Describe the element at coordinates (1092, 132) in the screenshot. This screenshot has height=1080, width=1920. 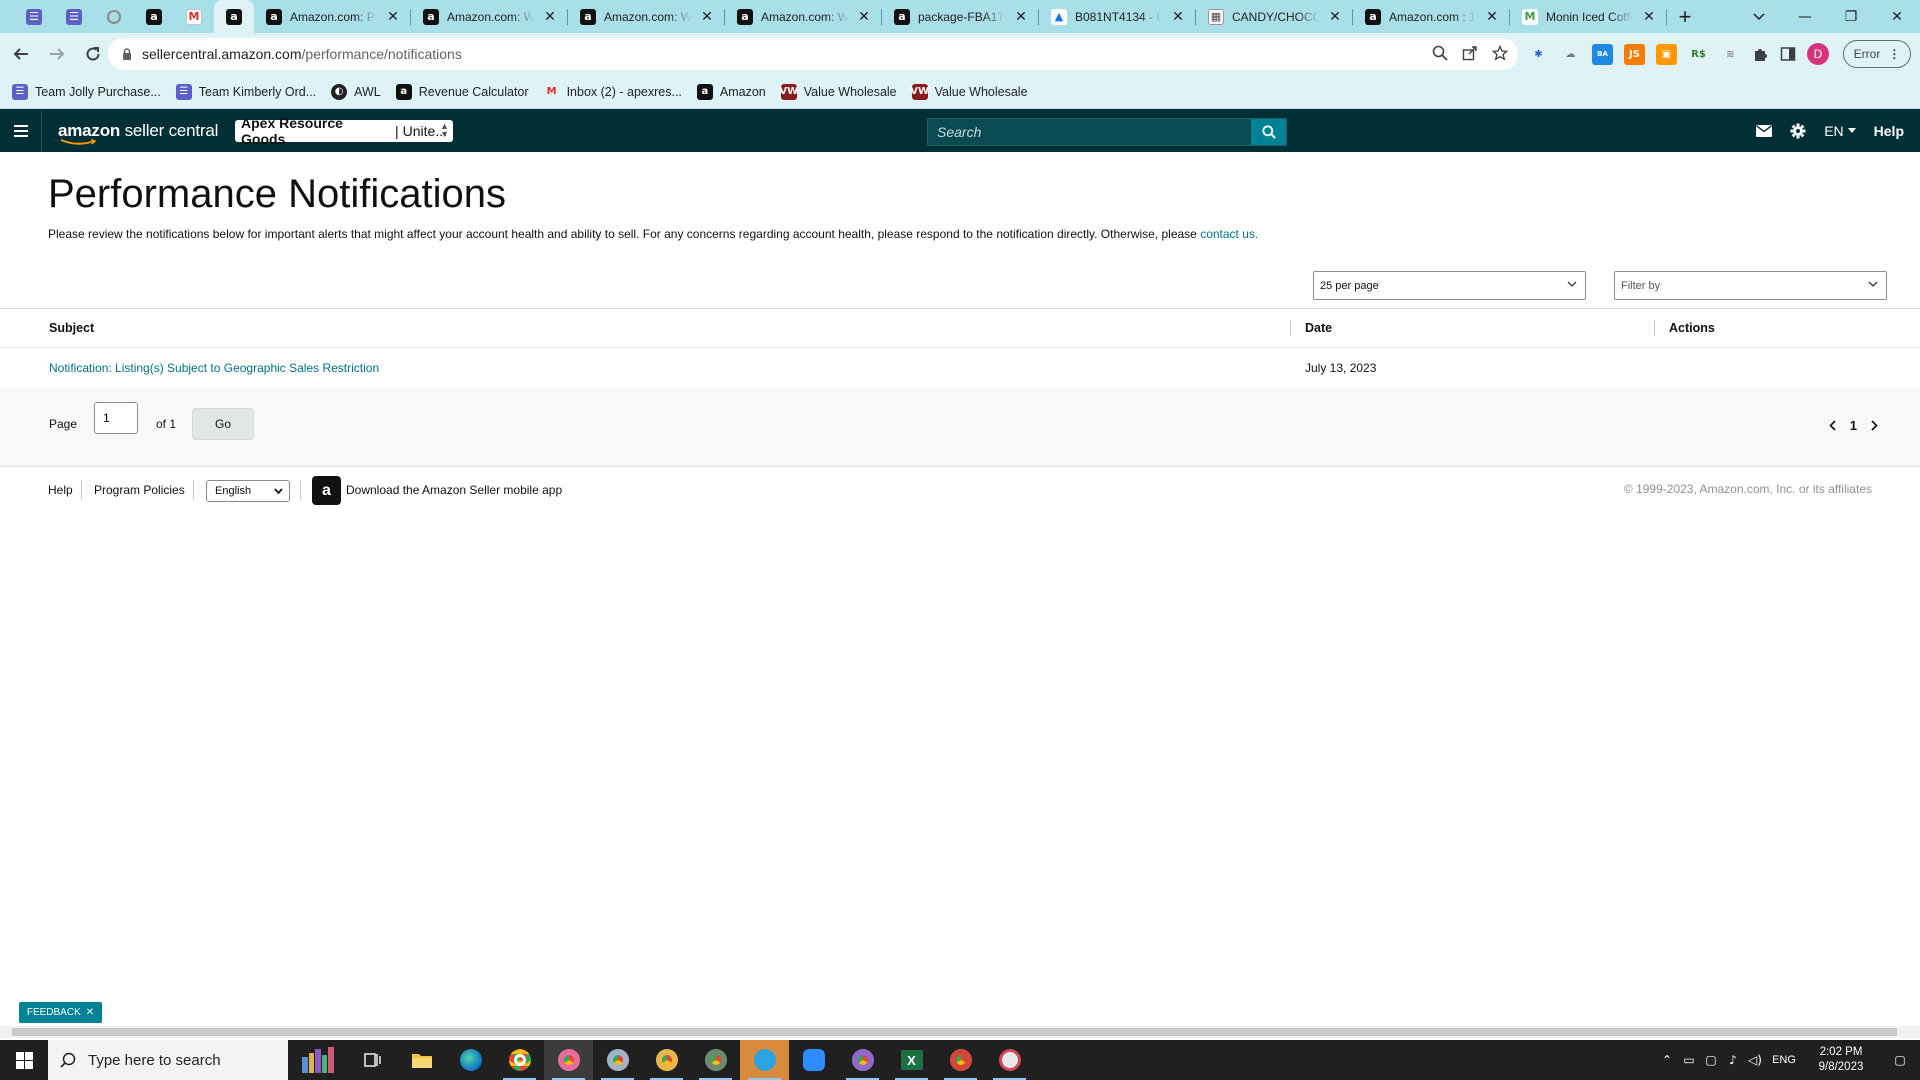
I see `search-input` at that location.